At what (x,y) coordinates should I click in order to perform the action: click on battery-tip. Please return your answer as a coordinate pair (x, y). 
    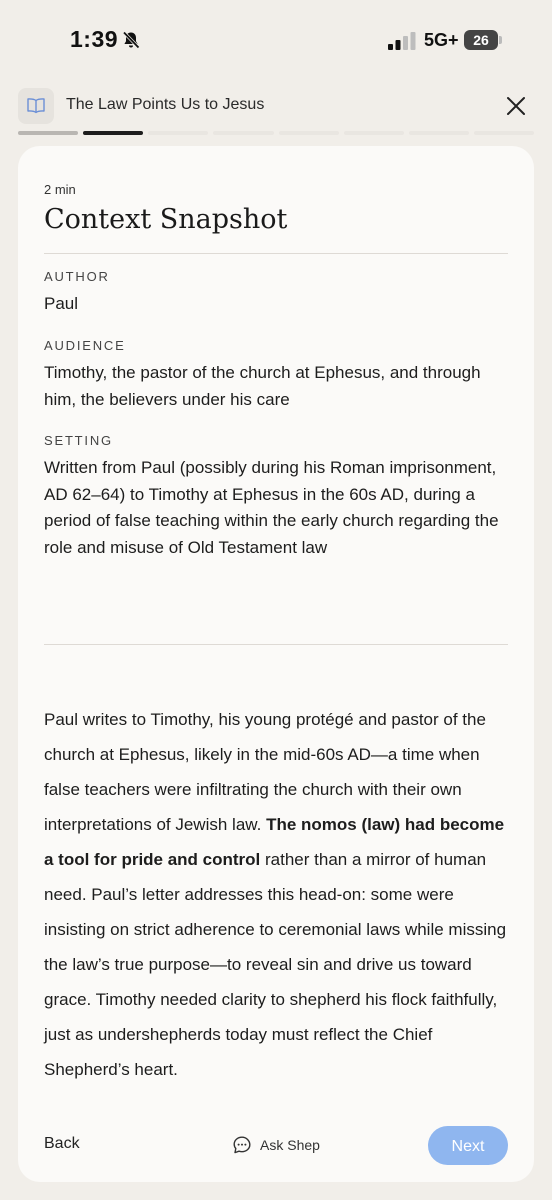
    Looking at the image, I should click on (500, 40).